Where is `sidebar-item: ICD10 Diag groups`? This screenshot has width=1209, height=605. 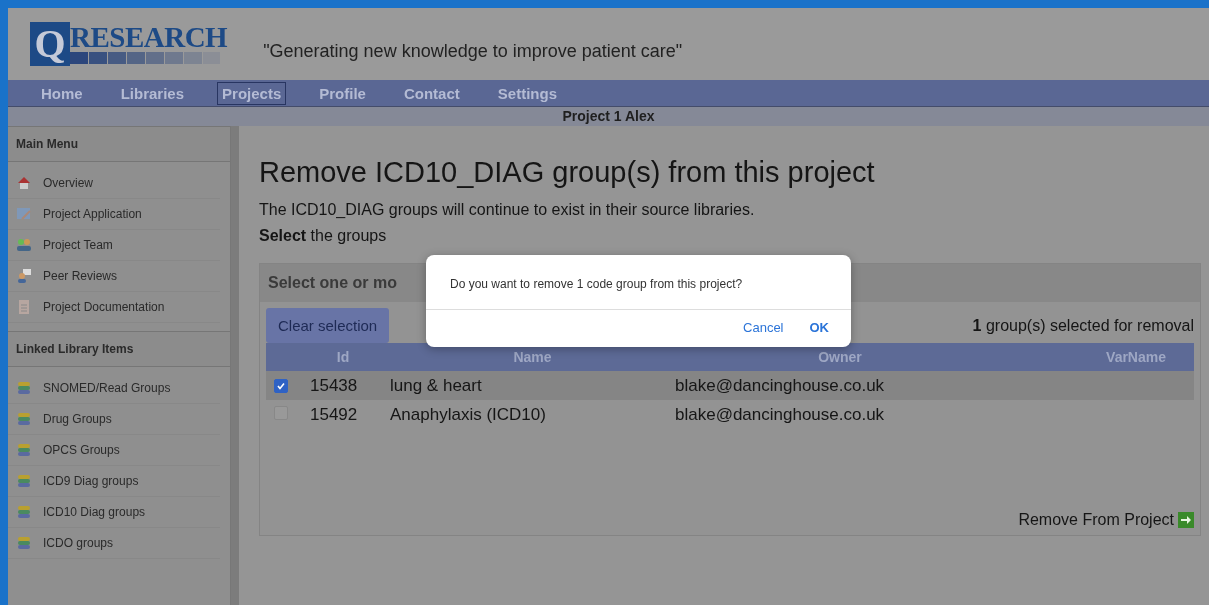 sidebar-item: ICD10 Diag groups is located at coordinates (114, 512).